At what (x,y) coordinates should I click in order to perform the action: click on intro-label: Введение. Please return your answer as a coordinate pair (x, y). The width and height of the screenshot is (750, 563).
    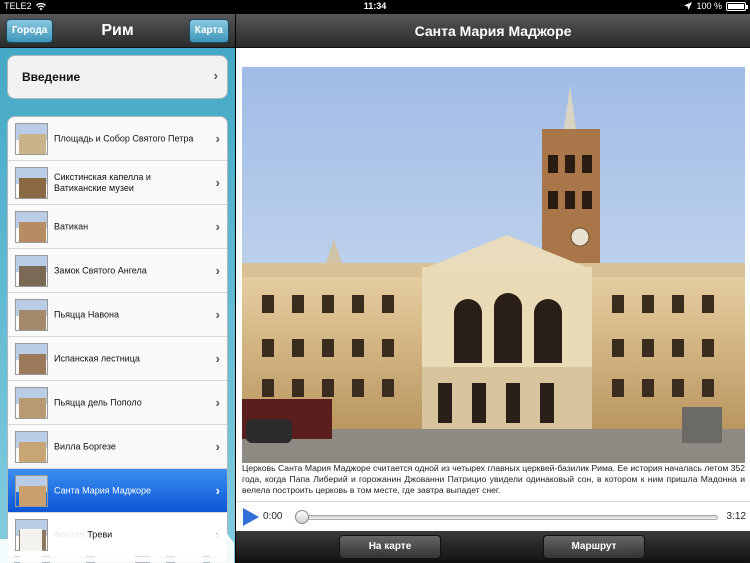
    Looking at the image, I should click on (51, 77).